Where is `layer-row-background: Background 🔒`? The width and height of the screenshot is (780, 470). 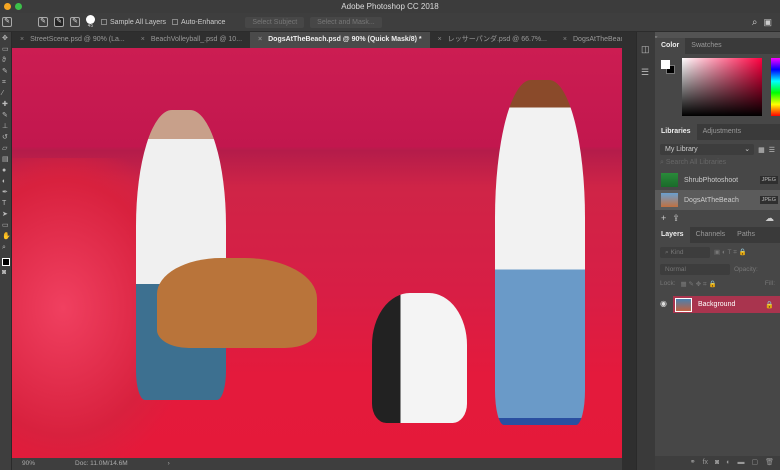 layer-row-background: Background 🔒 is located at coordinates (726, 304).